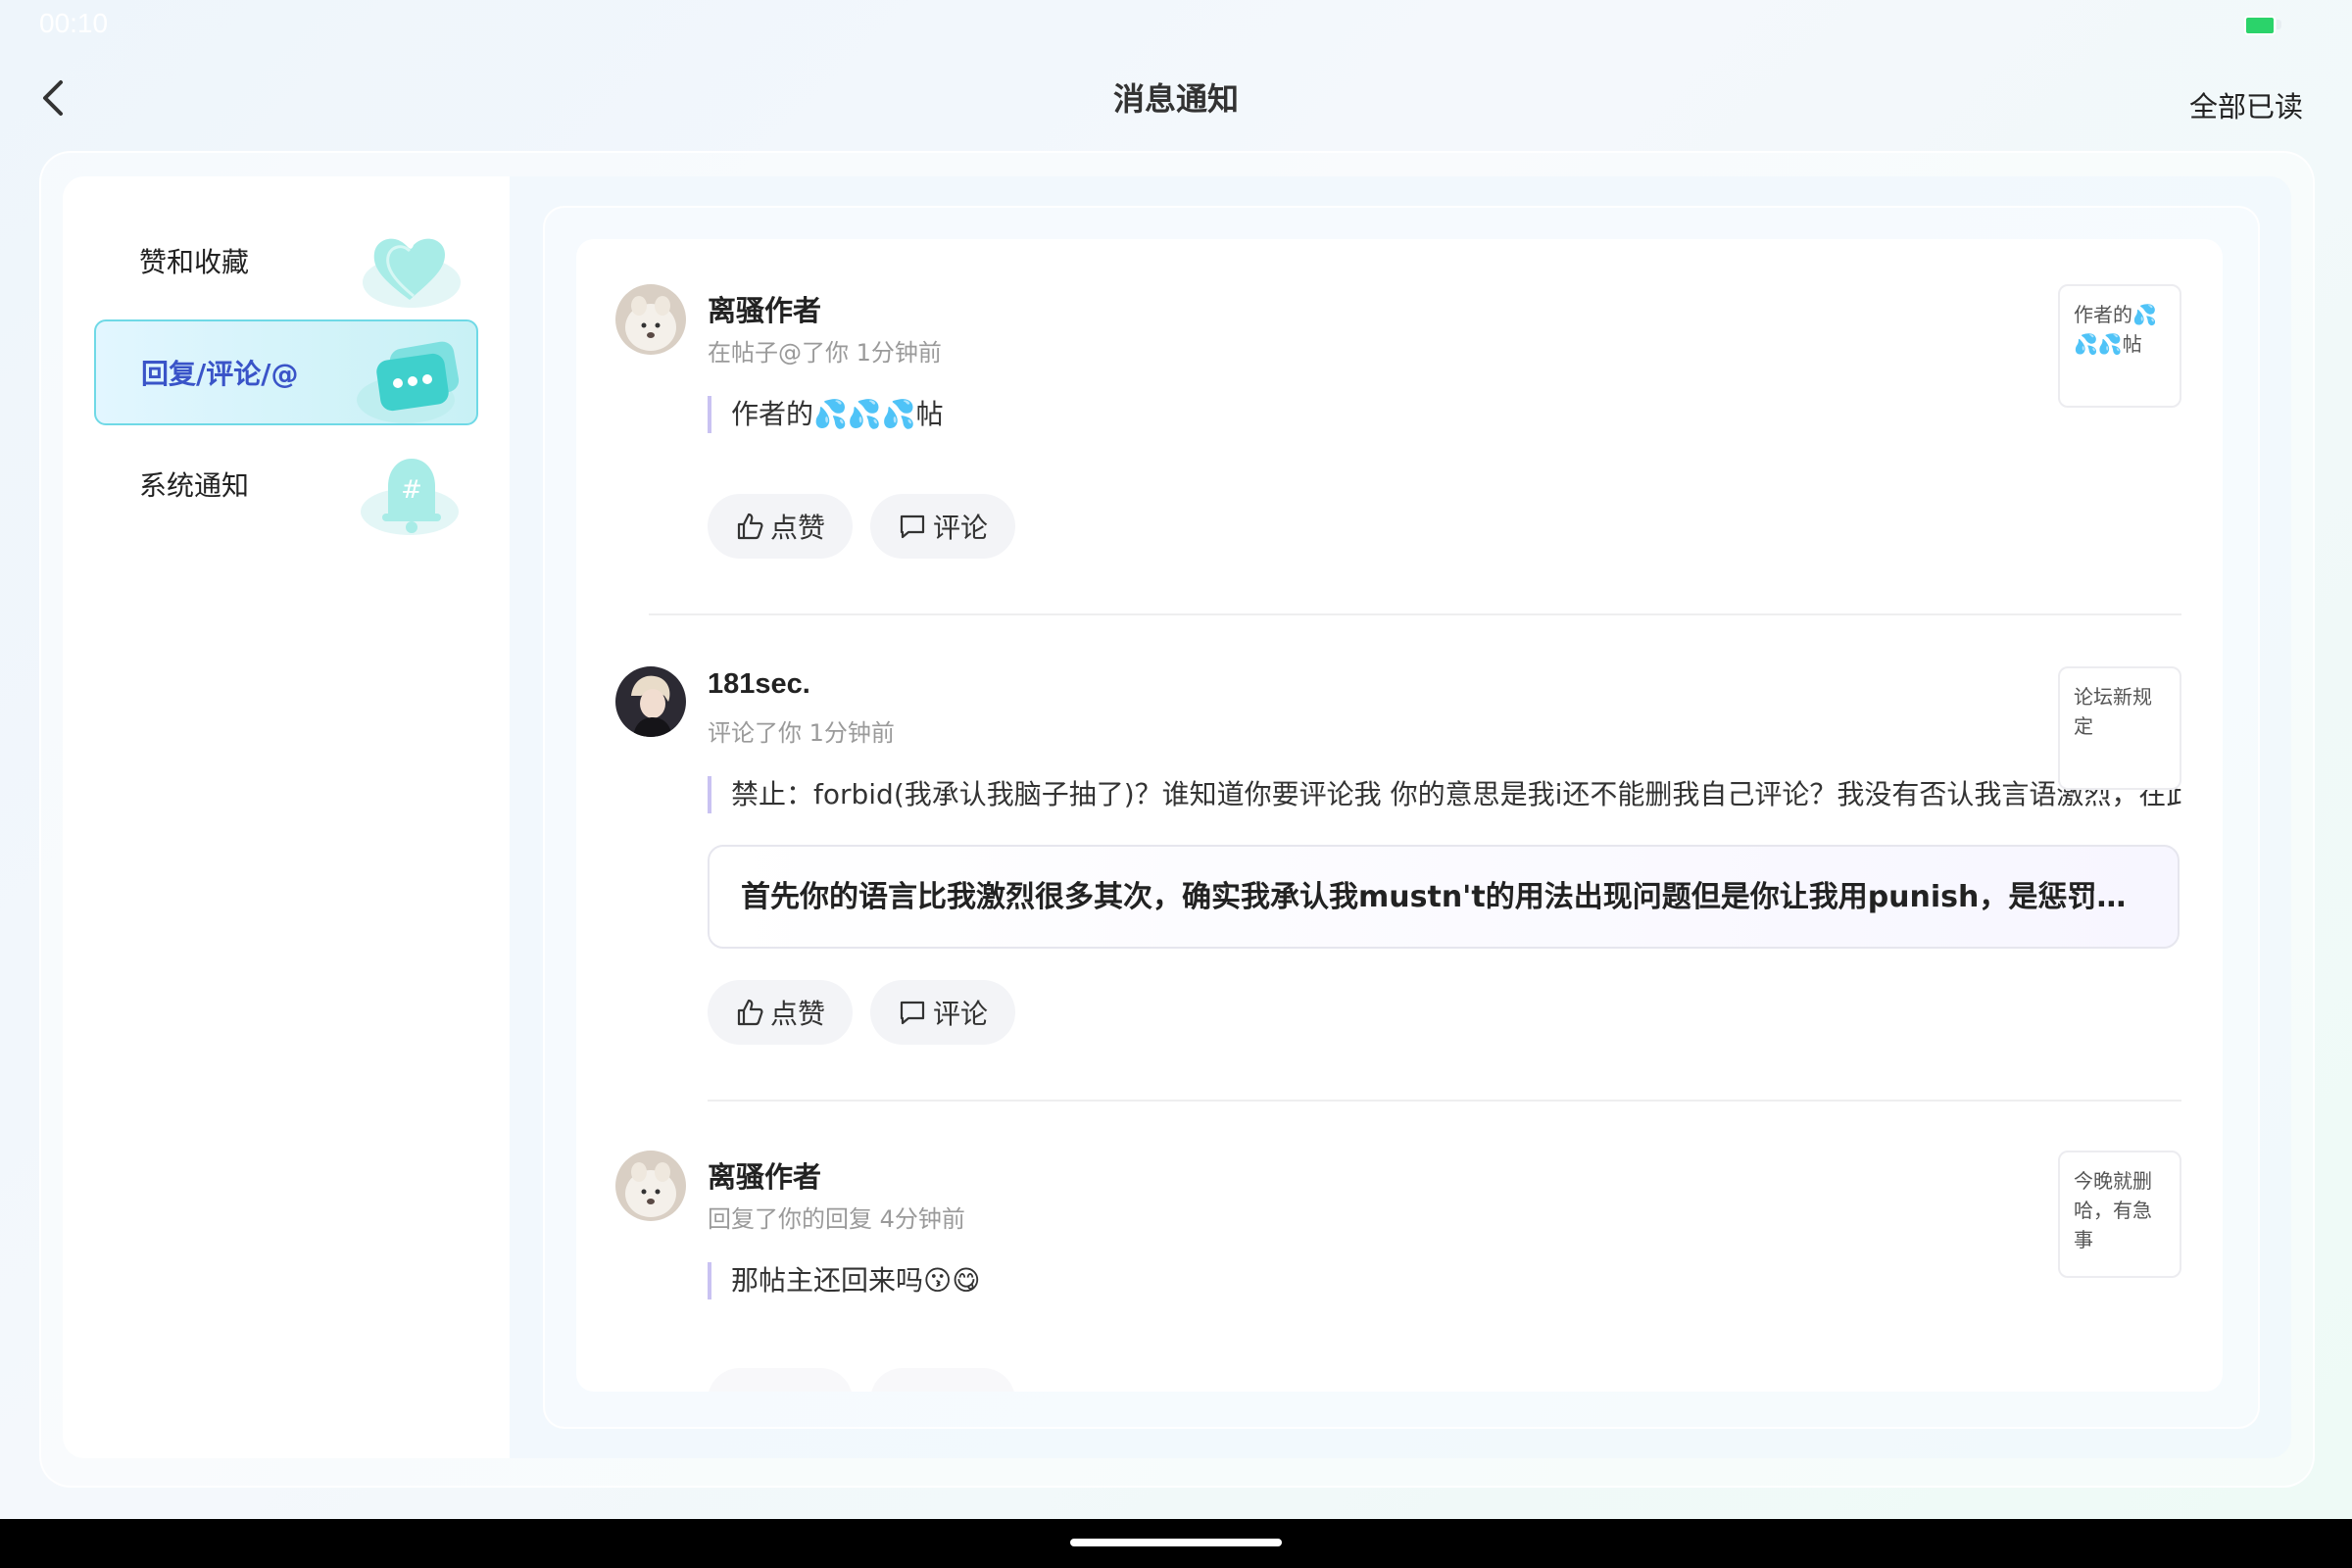 The image size is (2352, 1568). What do you see at coordinates (286, 261) in the screenshot?
I see `sidebar-item-likes: 赞和收藏` at bounding box center [286, 261].